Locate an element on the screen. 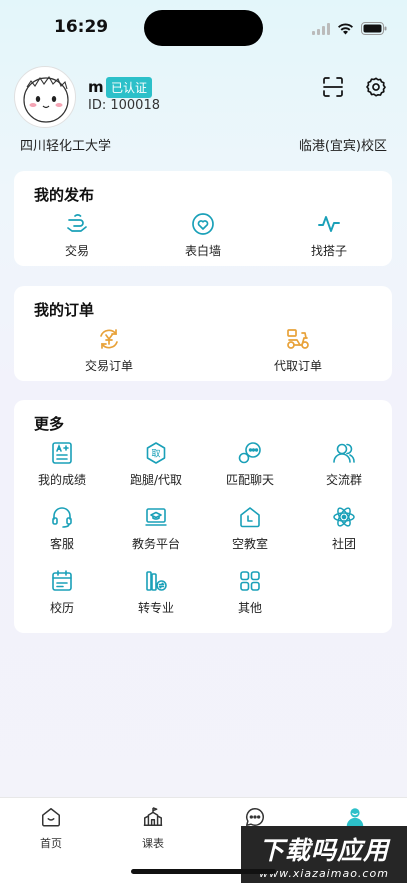 The height and width of the screenshot is (883, 407). post-wall-label: 表白墙 is located at coordinates (202, 251).